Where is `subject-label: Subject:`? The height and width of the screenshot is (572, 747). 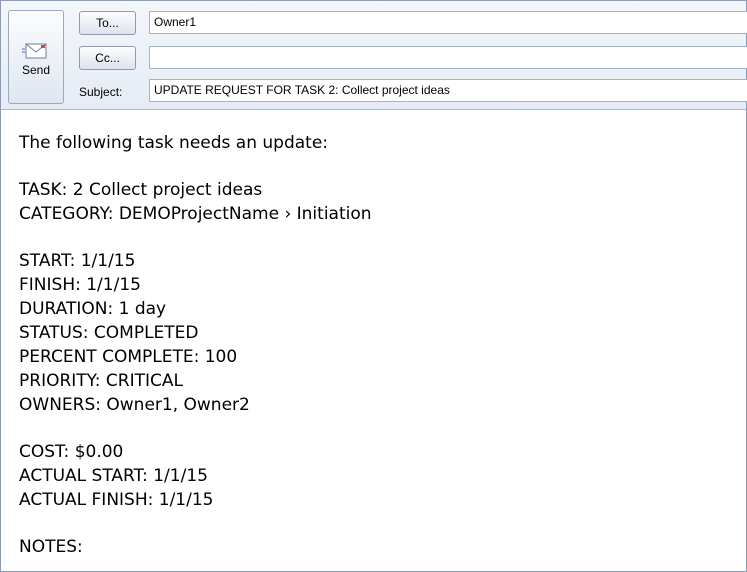
subject-label: Subject: is located at coordinates (101, 92).